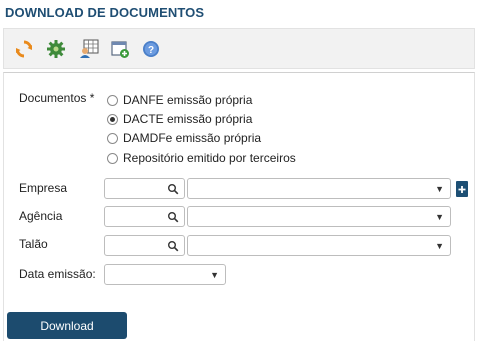  I want to click on add-empresa-button, so click(462, 189).